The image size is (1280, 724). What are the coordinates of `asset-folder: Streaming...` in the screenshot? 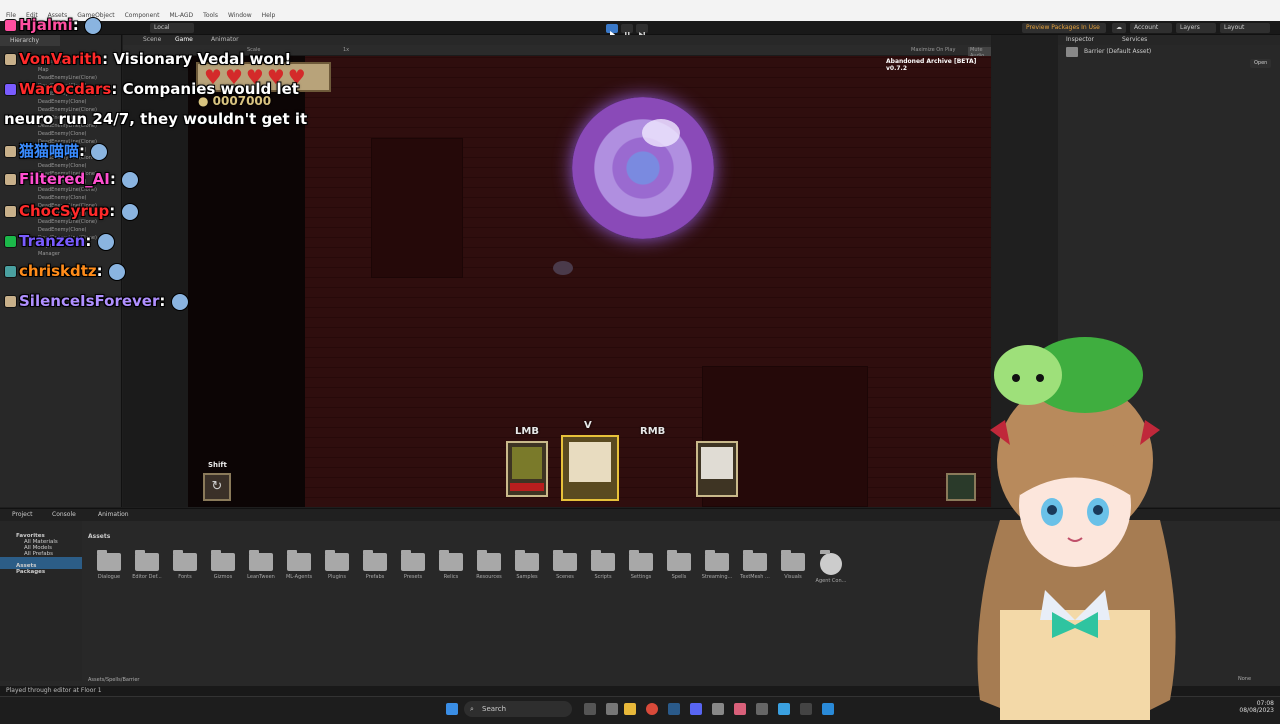 It's located at (717, 567).